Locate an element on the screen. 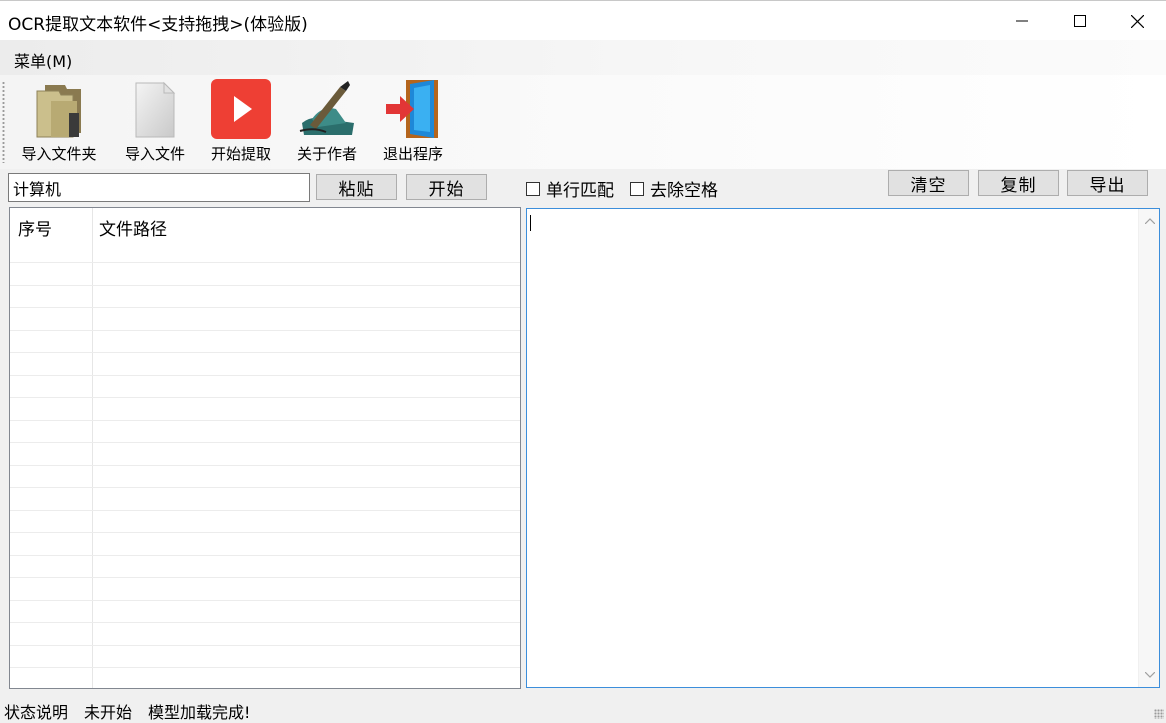  start-extract-button: 开始提取 is located at coordinates (241, 120).